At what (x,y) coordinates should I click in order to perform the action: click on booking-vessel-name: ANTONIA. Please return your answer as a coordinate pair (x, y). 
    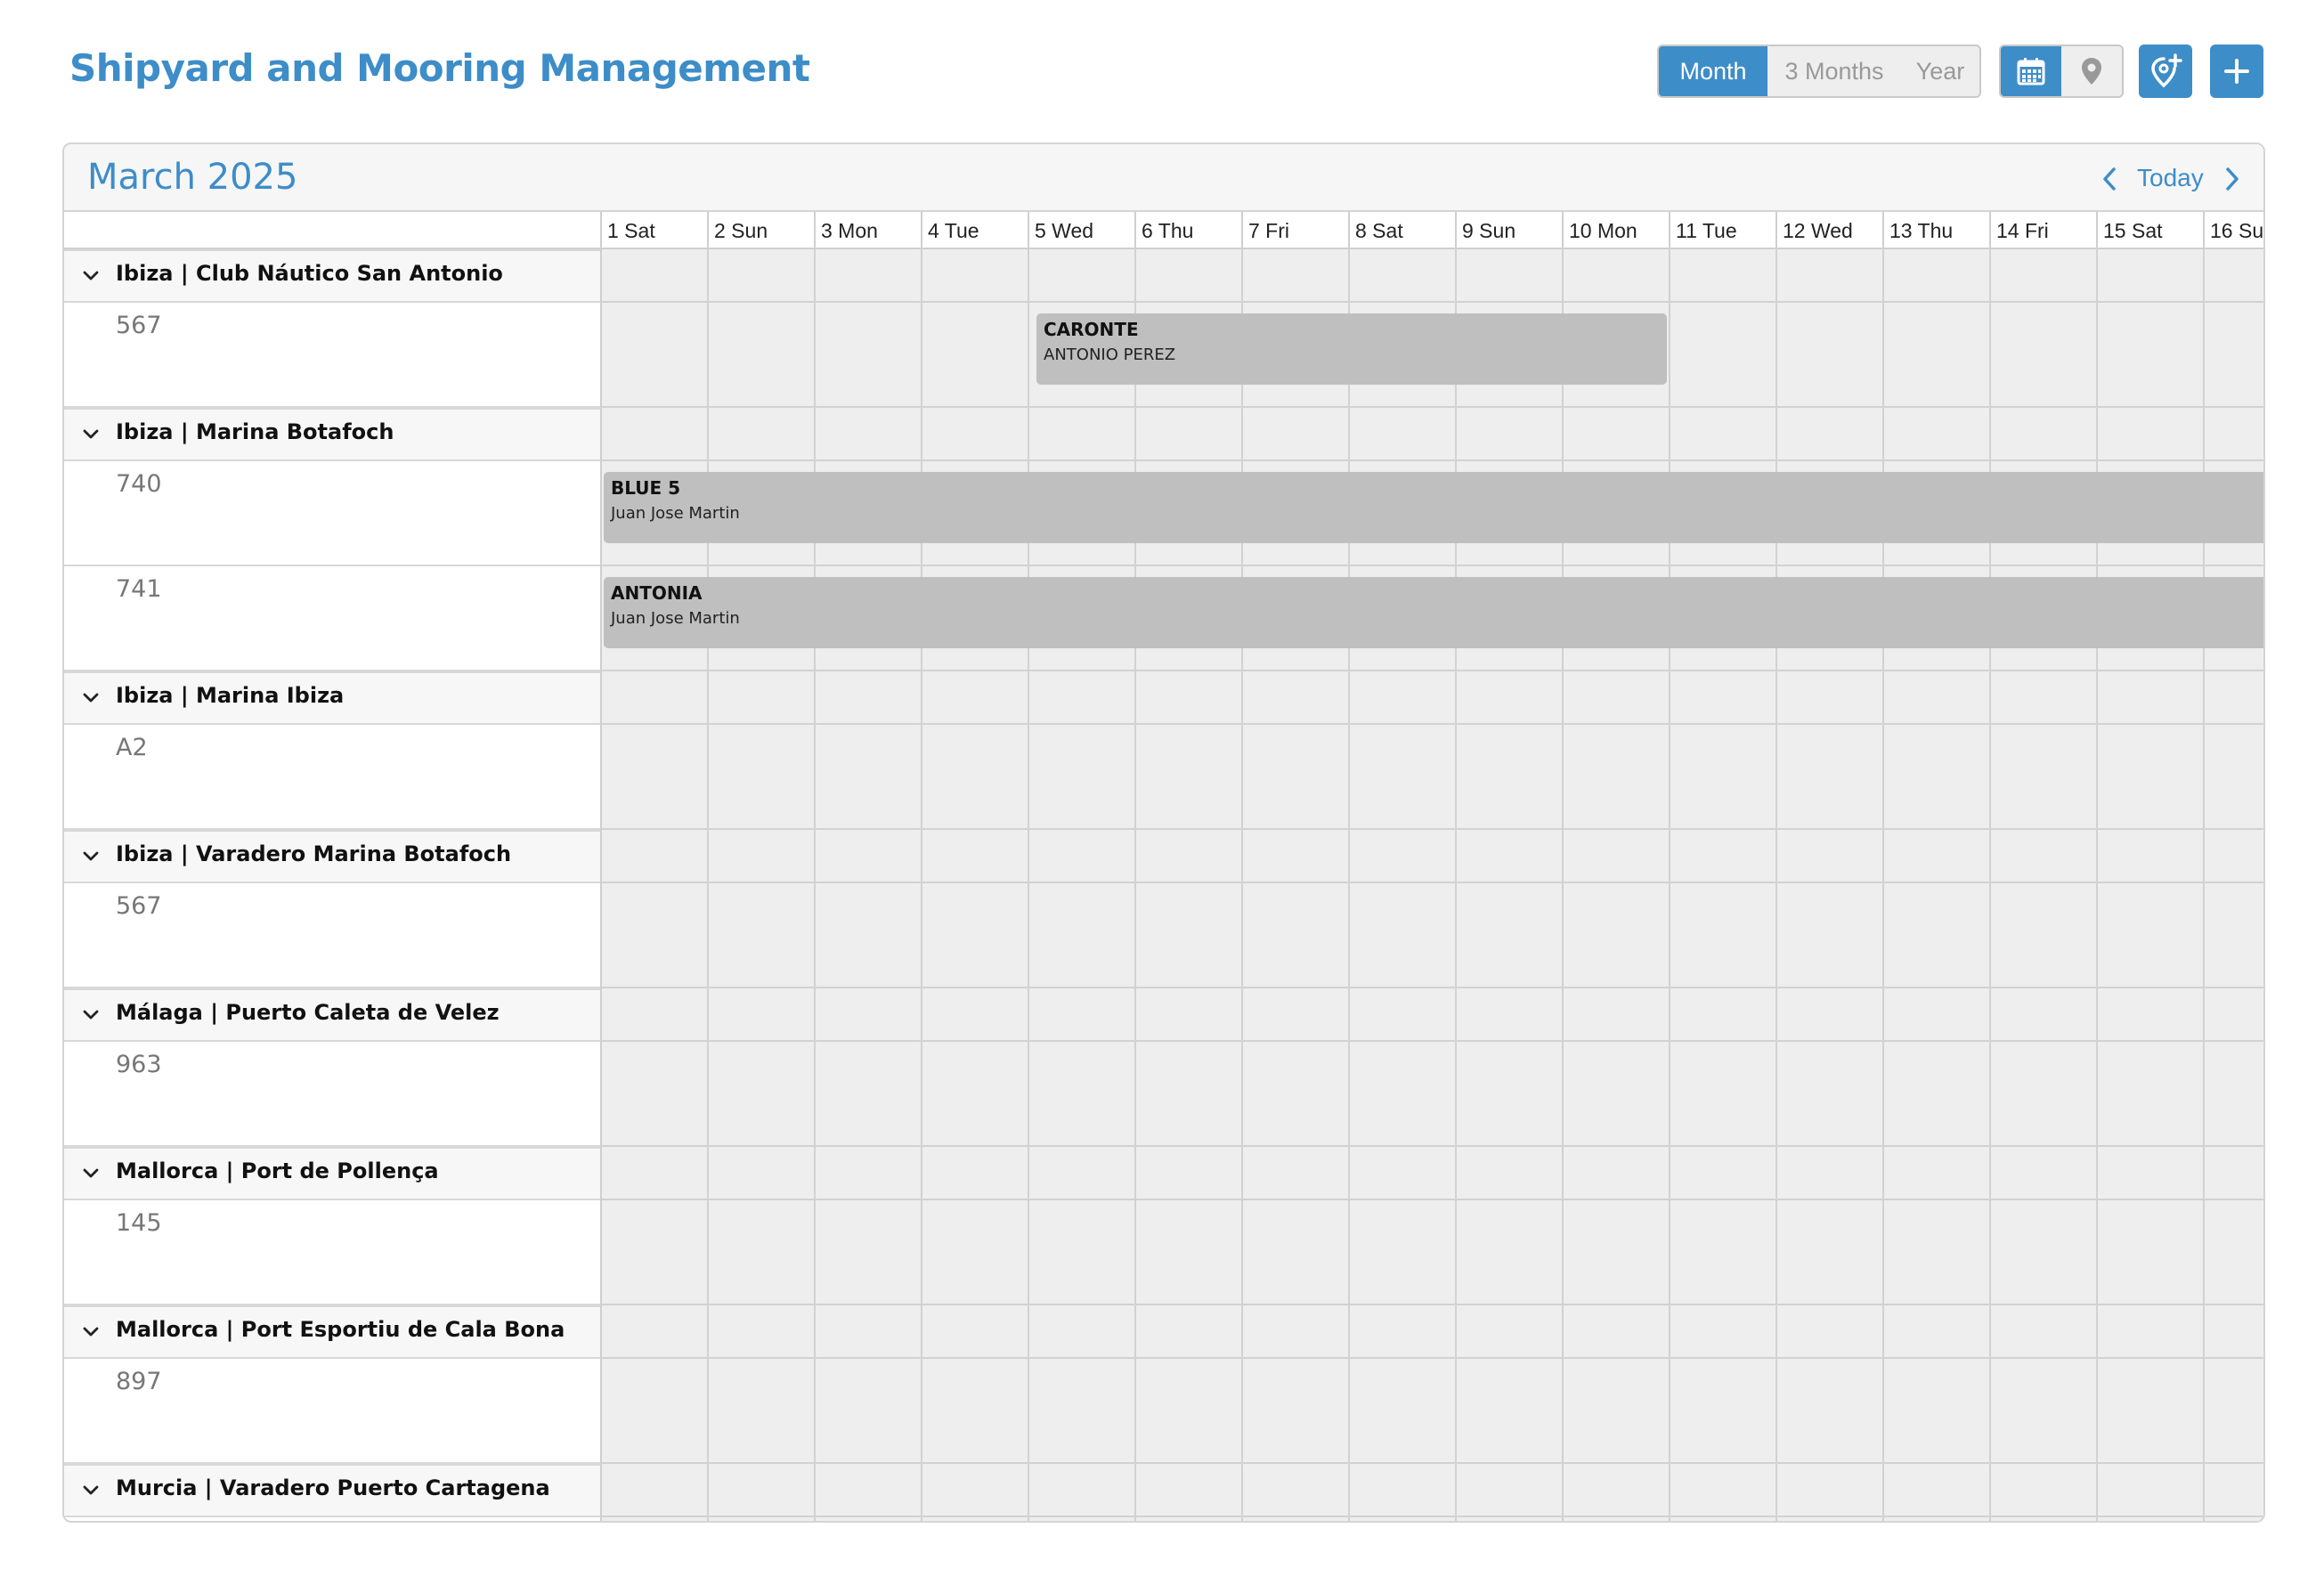
    Looking at the image, I should click on (657, 593).